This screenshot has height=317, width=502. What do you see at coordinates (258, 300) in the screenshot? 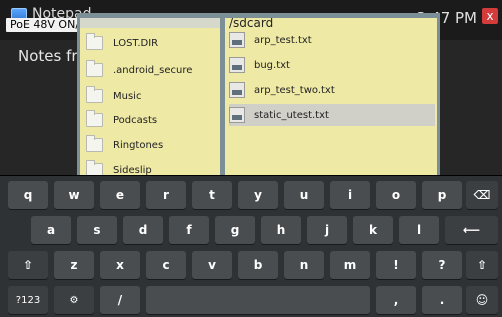
I see `space-key` at bounding box center [258, 300].